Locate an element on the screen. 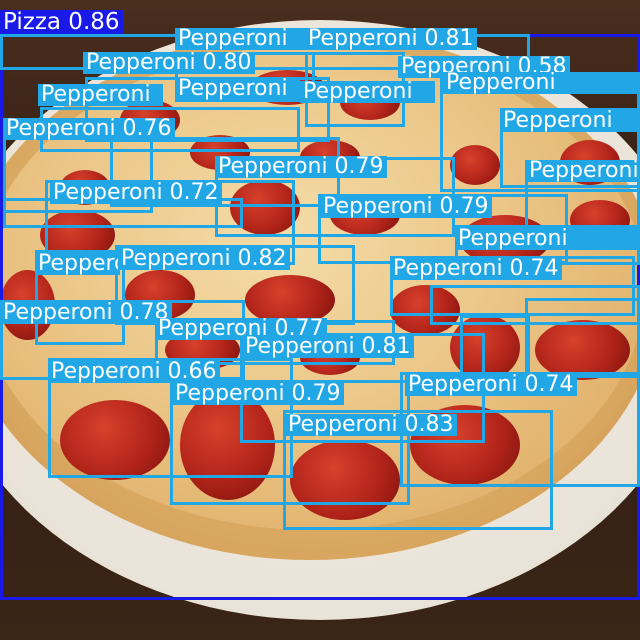  pepperoni-label: Pepperoni 0.76 is located at coordinates (89, 129).